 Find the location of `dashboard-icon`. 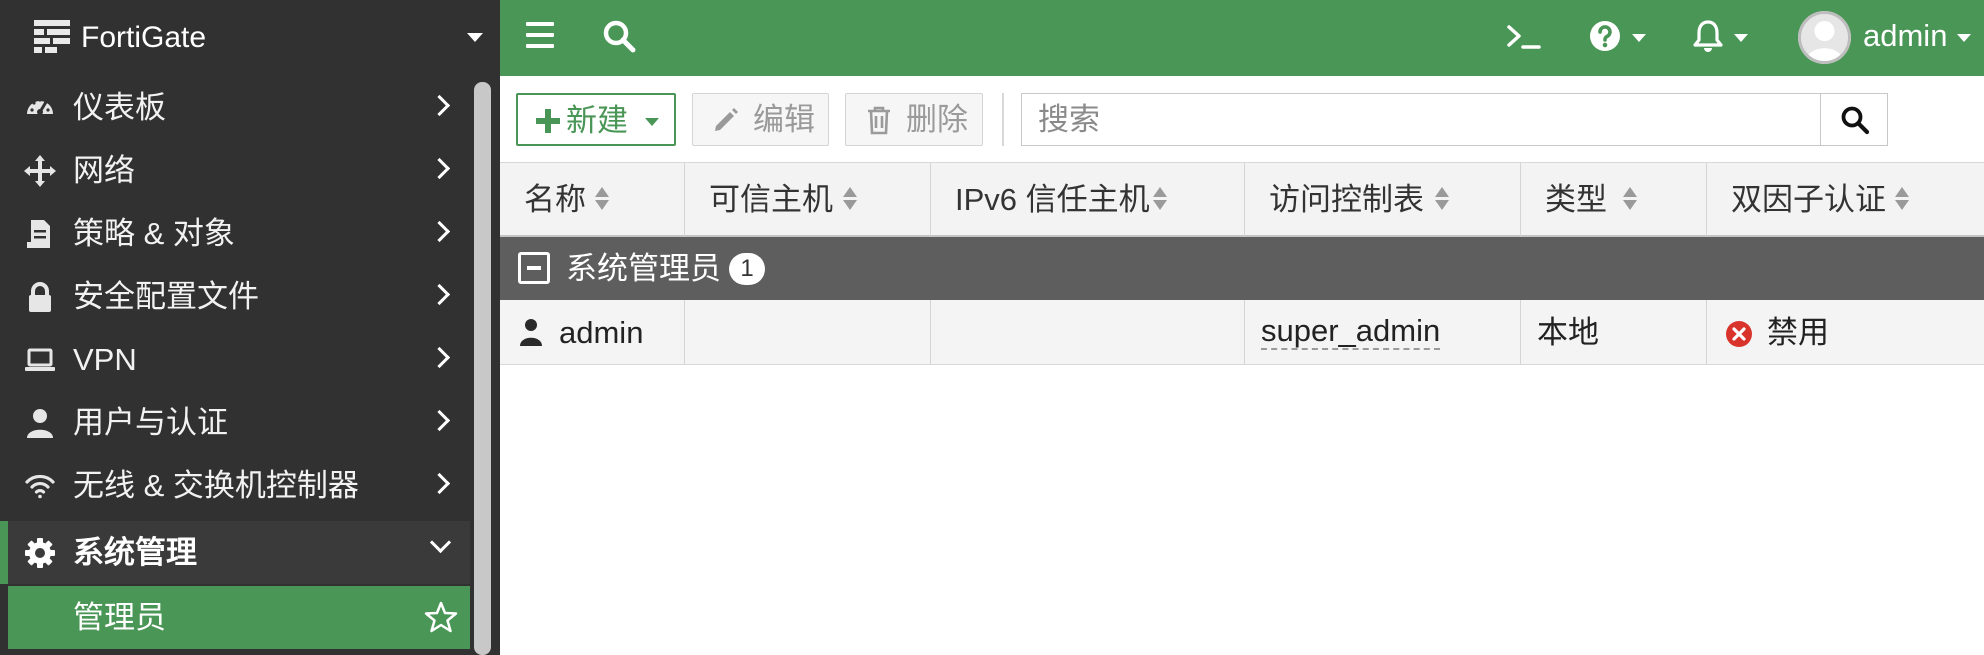

dashboard-icon is located at coordinates (40, 108).